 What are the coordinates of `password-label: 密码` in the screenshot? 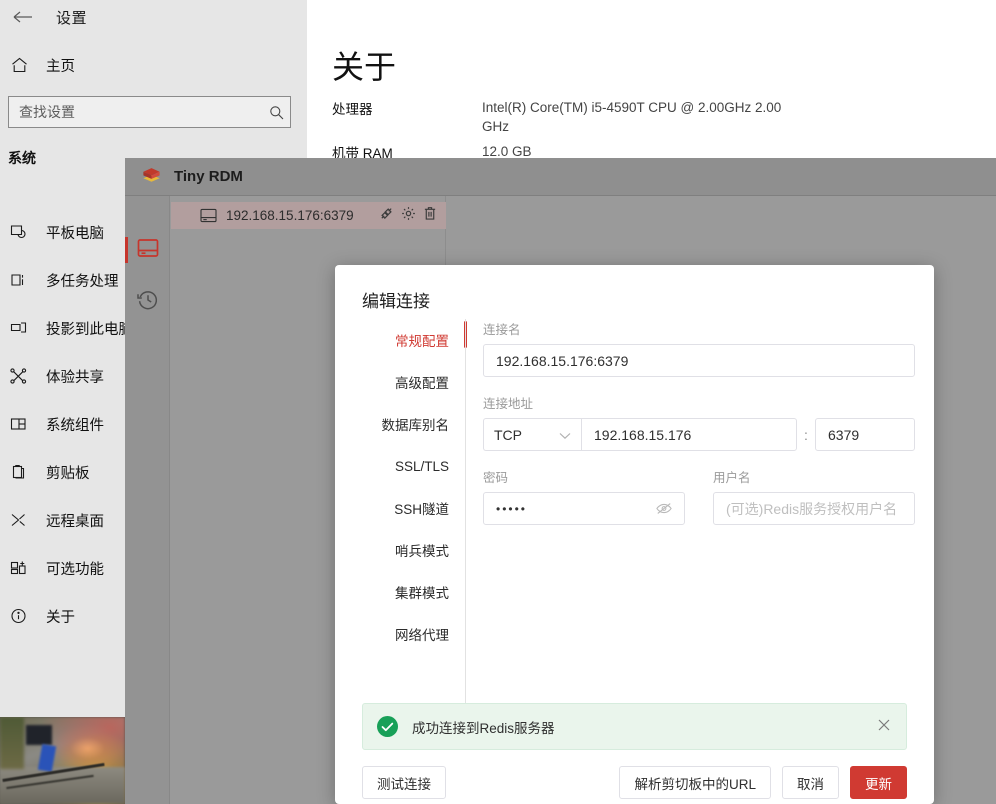 It's located at (496, 478).